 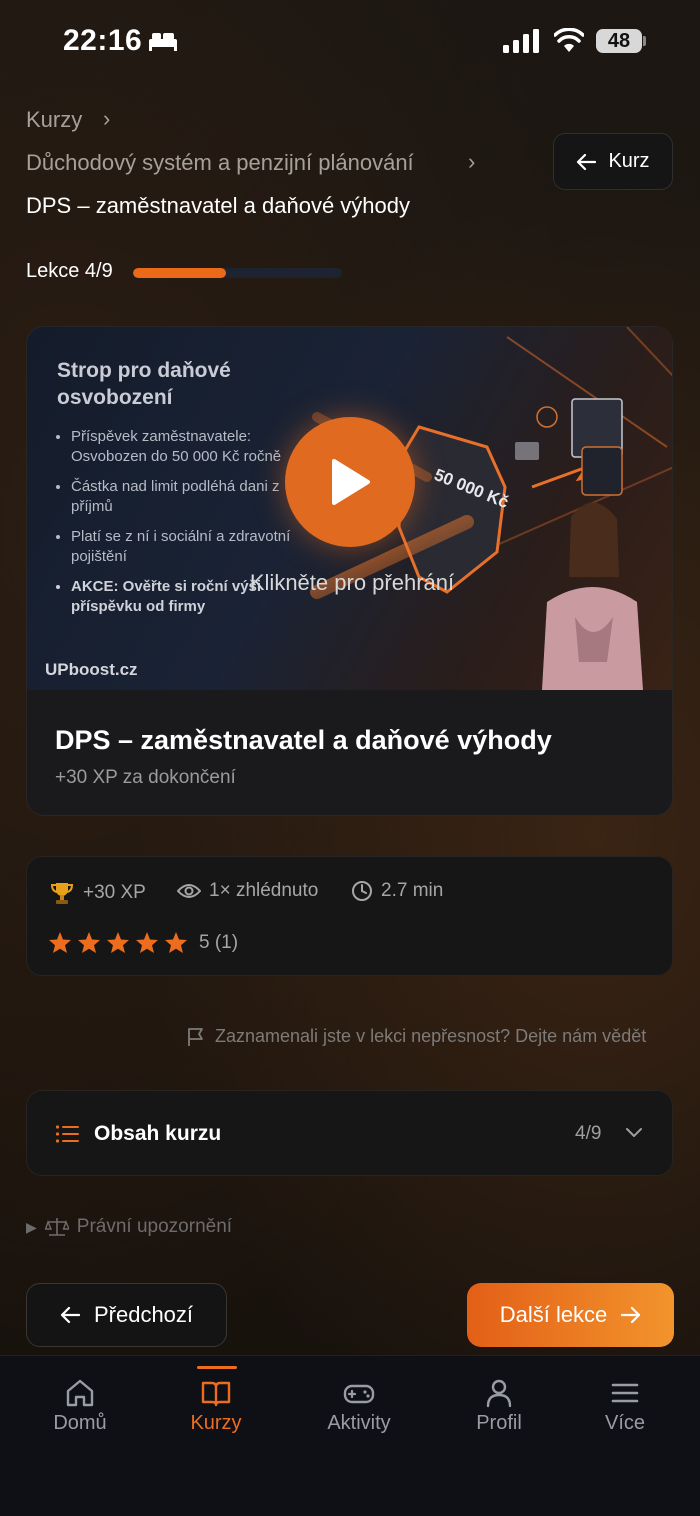 What do you see at coordinates (359, 1394) in the screenshot?
I see `gamepad-icon` at bounding box center [359, 1394].